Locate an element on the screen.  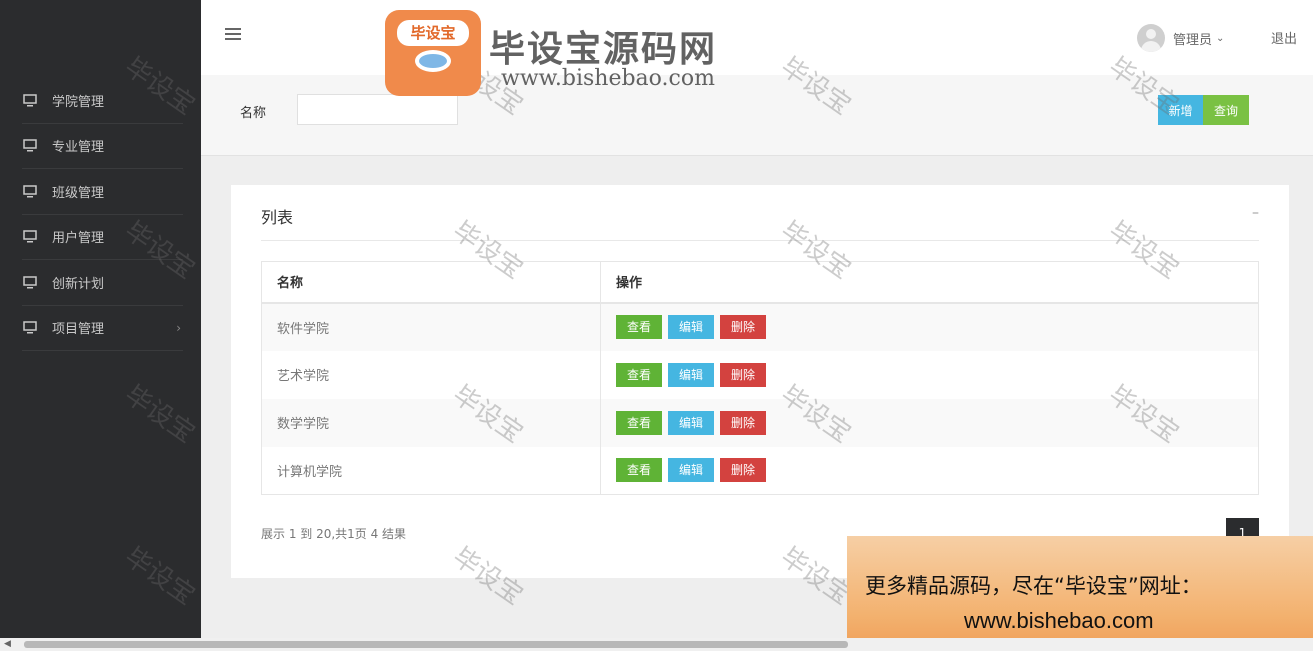
promo-line2: www.bishebao.com is located at coordinates (1059, 620).